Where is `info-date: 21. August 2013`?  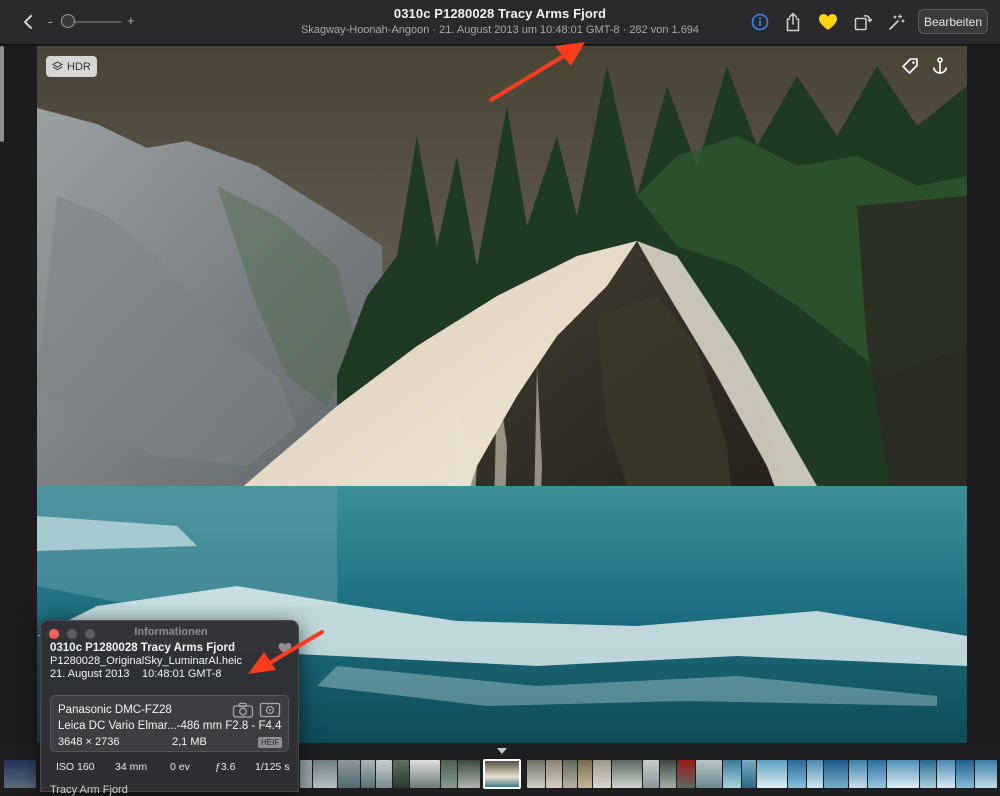 info-date: 21. August 2013 is located at coordinates (90, 674).